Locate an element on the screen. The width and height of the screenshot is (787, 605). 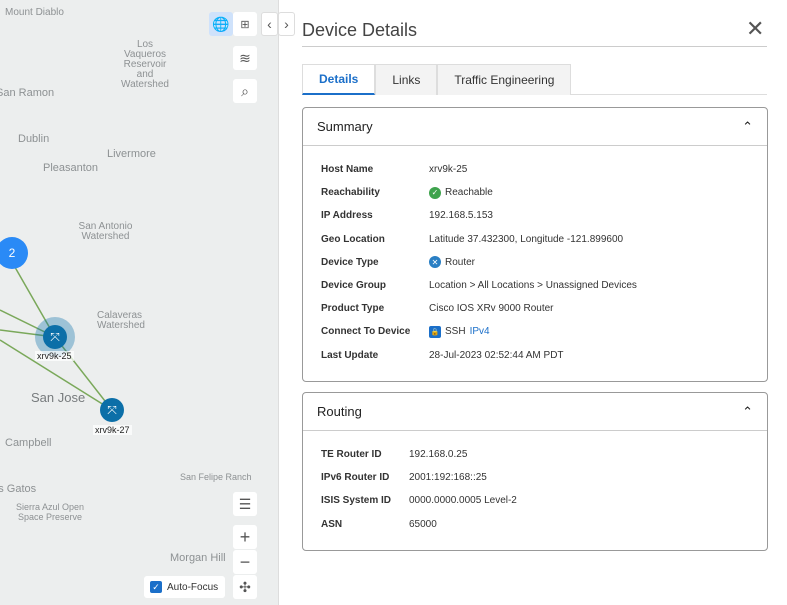
value-text: 192.168.5.153 is located at coordinates (461, 216).